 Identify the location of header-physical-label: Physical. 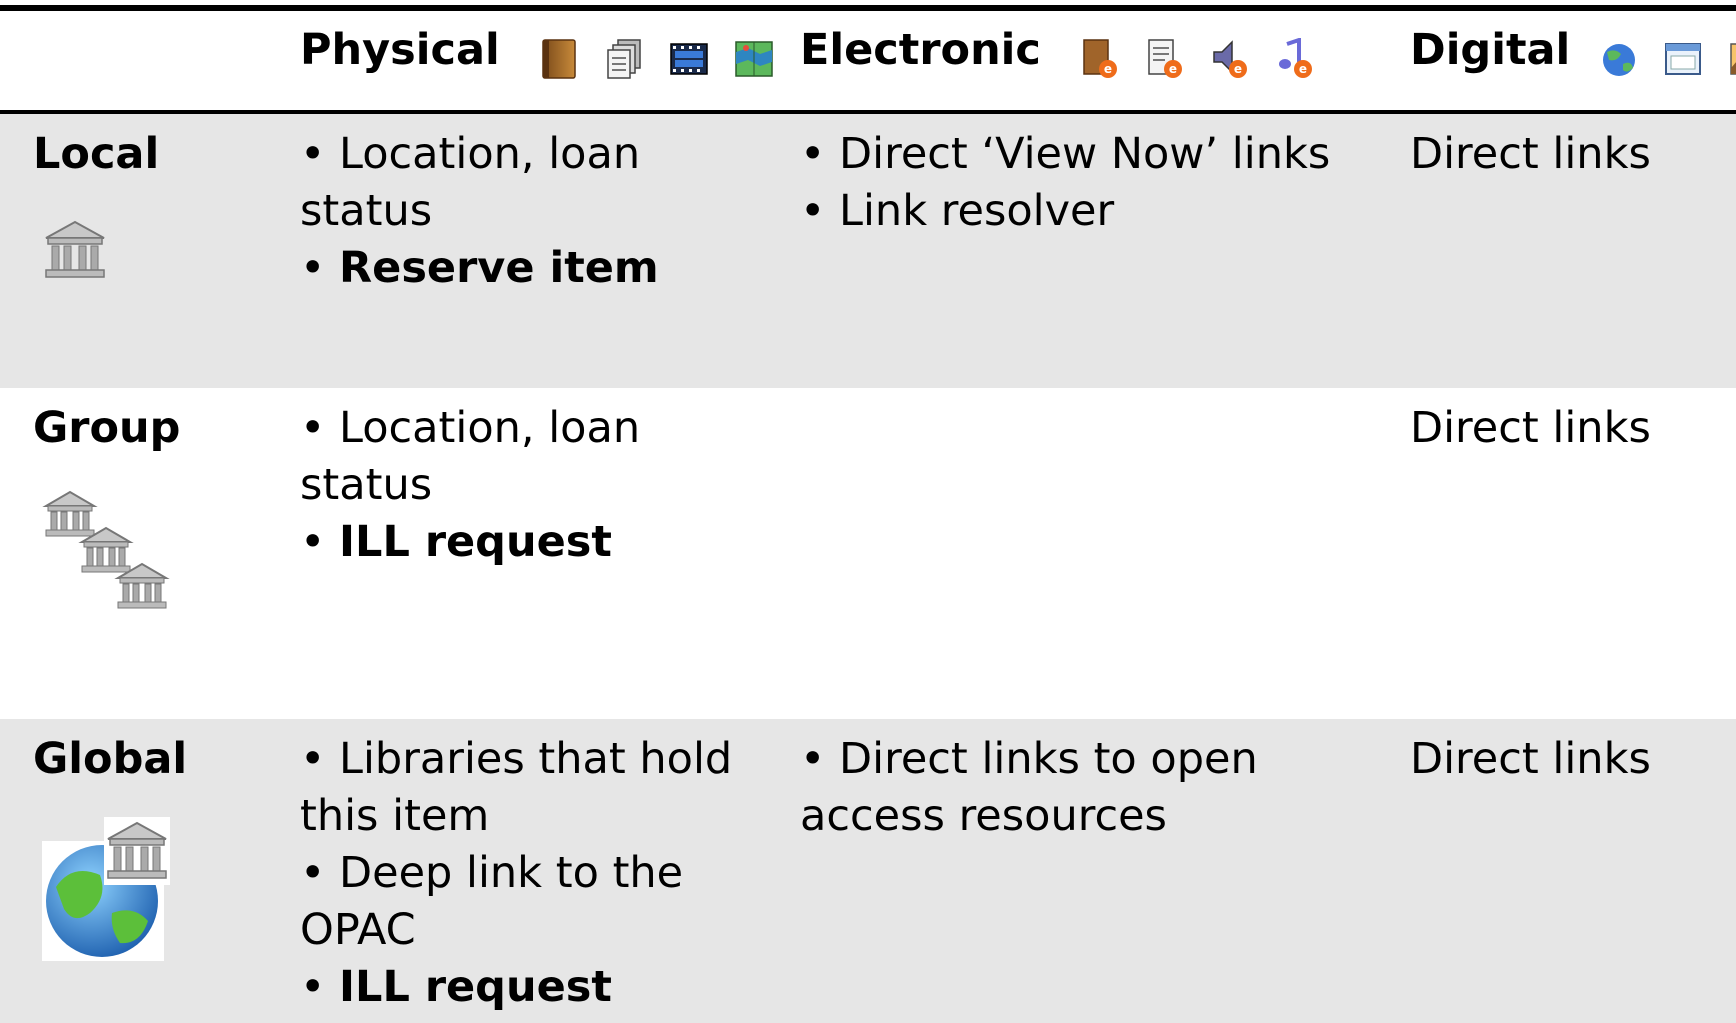
(400, 50).